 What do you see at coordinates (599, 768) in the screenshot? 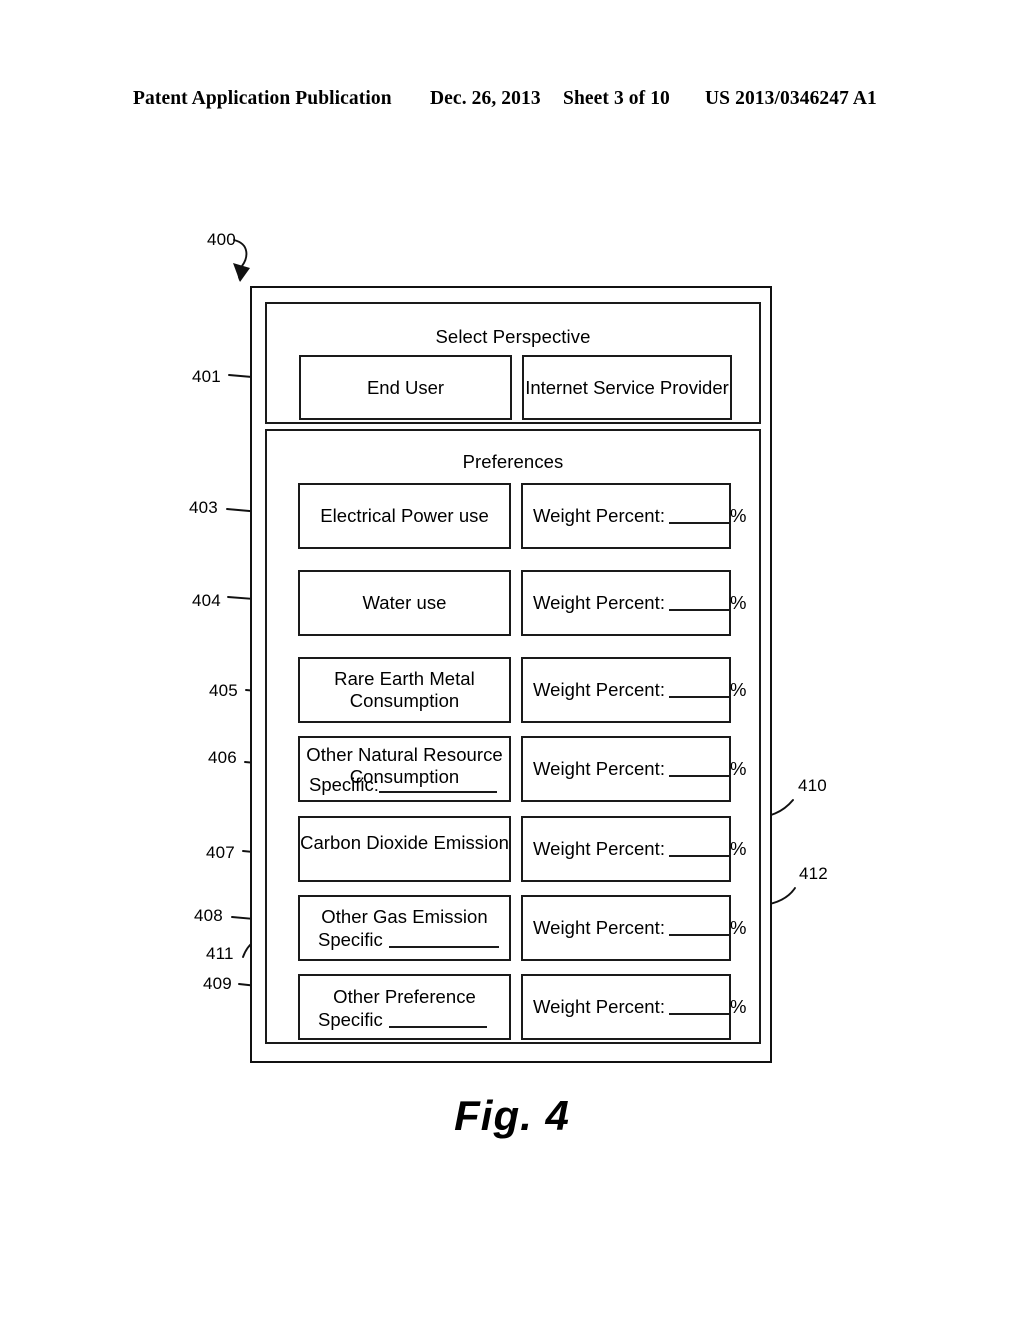
I see `weight-percent-label-406: Weight Percent:` at bounding box center [599, 768].